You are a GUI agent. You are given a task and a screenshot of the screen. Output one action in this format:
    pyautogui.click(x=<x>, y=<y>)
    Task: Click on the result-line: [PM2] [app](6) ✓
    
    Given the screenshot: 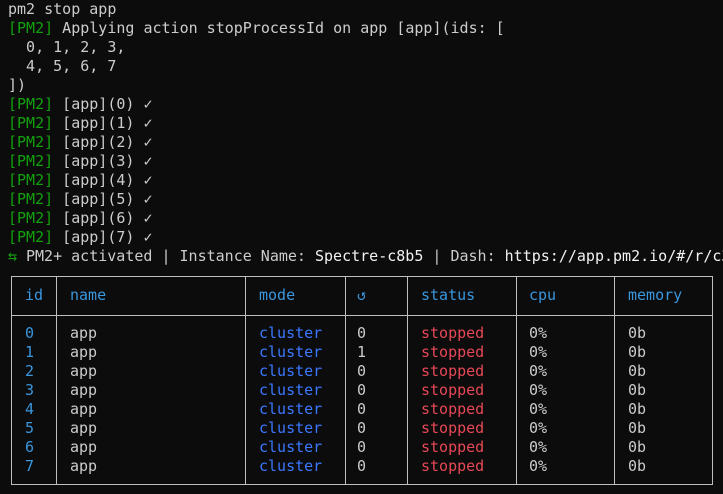 What is the action you would take?
    pyautogui.click(x=80, y=218)
    